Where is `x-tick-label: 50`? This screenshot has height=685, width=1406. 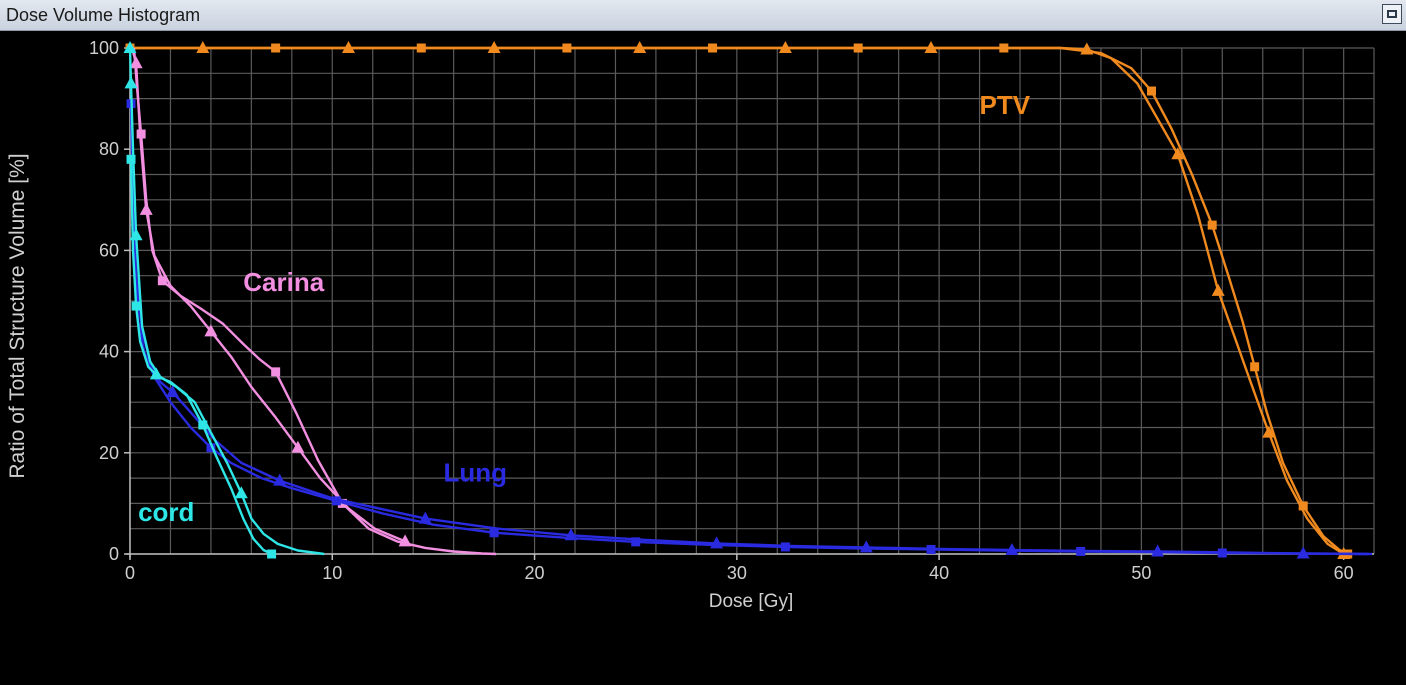 x-tick-label: 50 is located at coordinates (1141, 573).